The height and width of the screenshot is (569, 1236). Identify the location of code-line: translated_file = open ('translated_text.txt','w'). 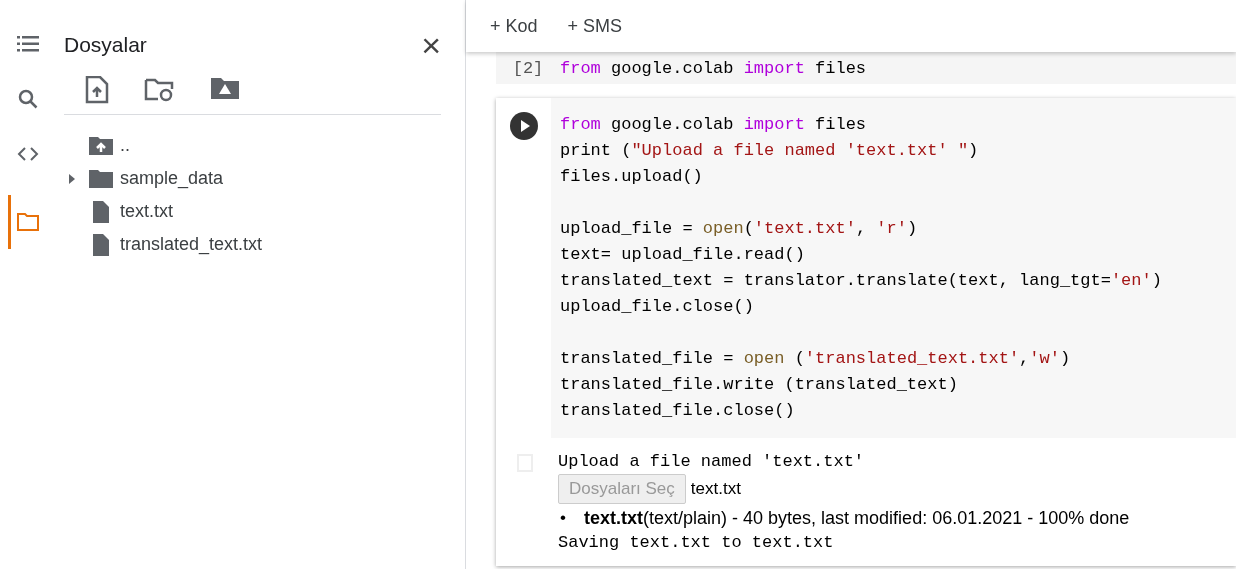
(815, 359).